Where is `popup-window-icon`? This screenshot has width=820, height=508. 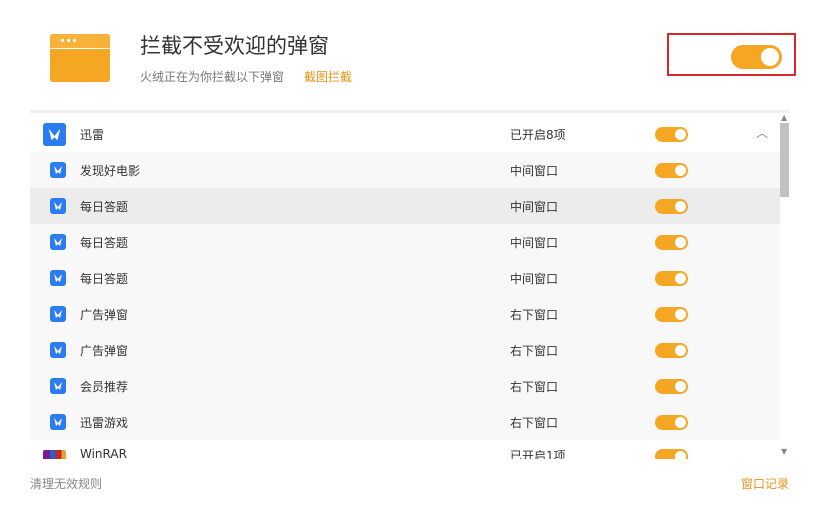
popup-window-icon is located at coordinates (80, 58).